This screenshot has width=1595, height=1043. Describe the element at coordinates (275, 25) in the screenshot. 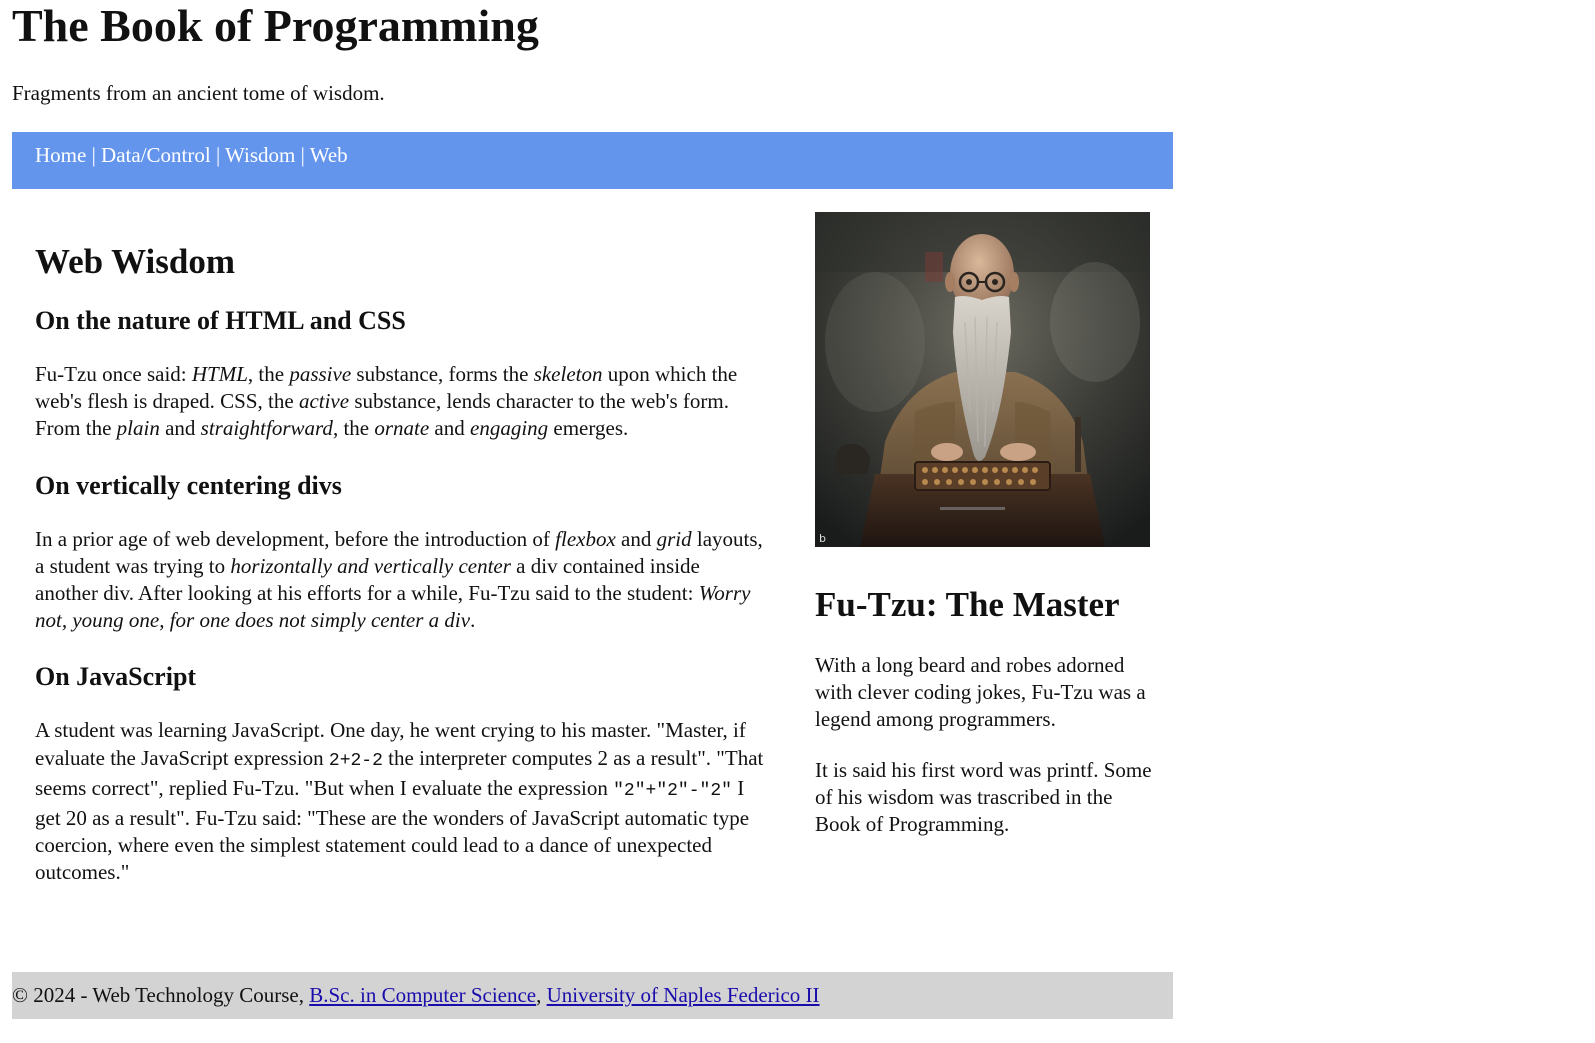

I see `site-title: The Book of Programming` at that location.